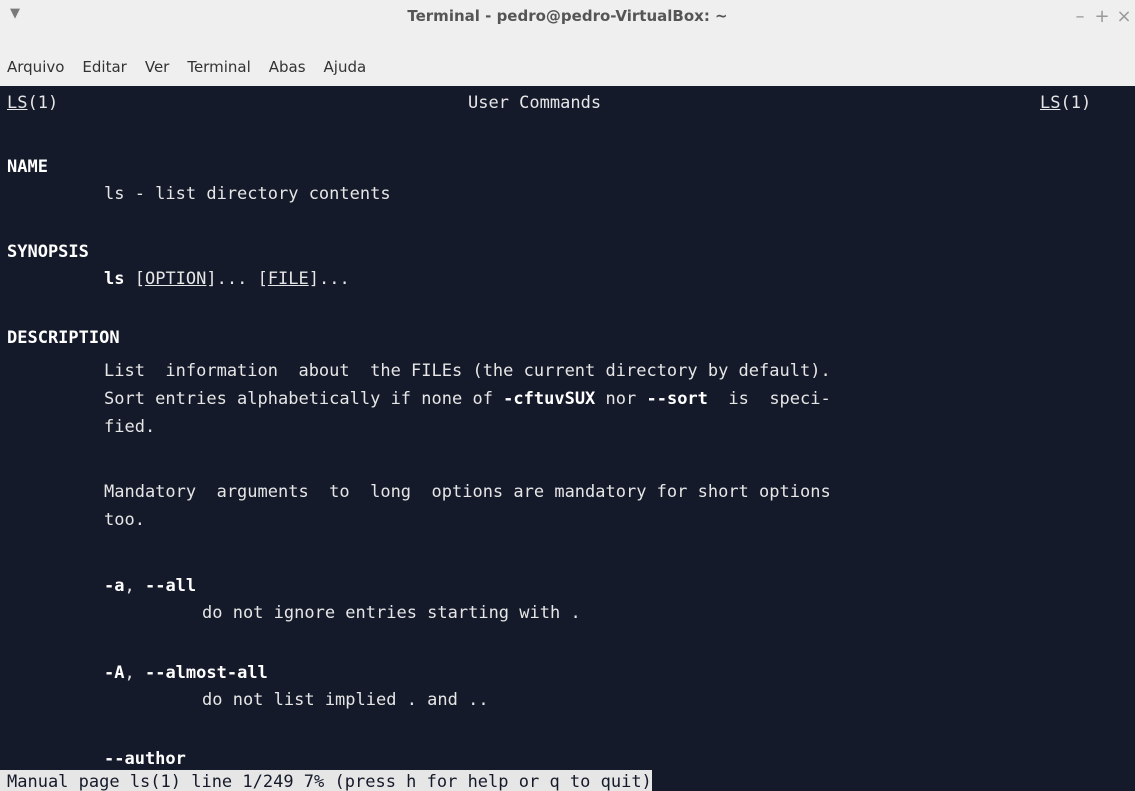  Describe the element at coordinates (27, 167) in the screenshot. I see `section-name-heading: NAME` at that location.